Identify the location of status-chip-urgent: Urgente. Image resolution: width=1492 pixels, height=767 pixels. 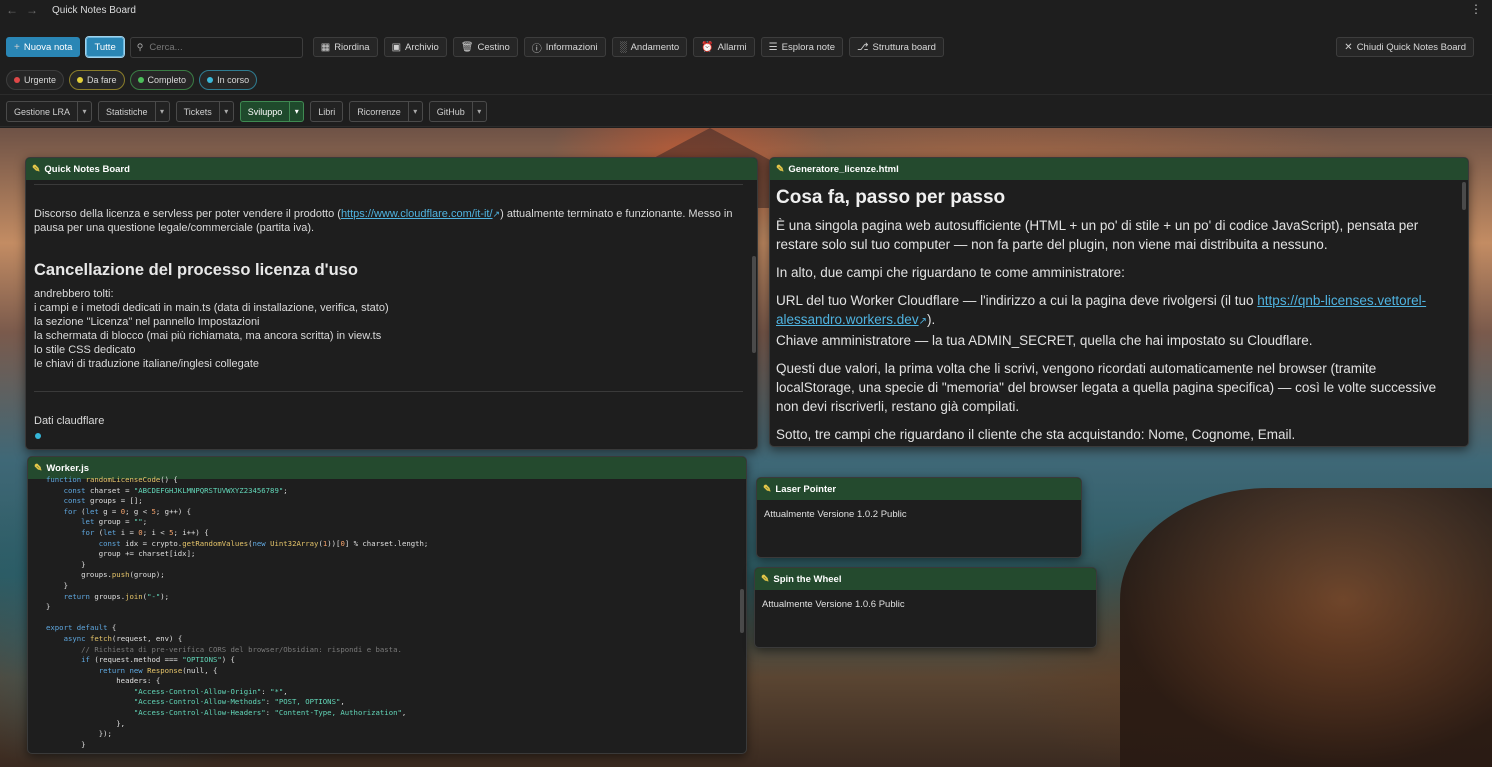
(35, 80).